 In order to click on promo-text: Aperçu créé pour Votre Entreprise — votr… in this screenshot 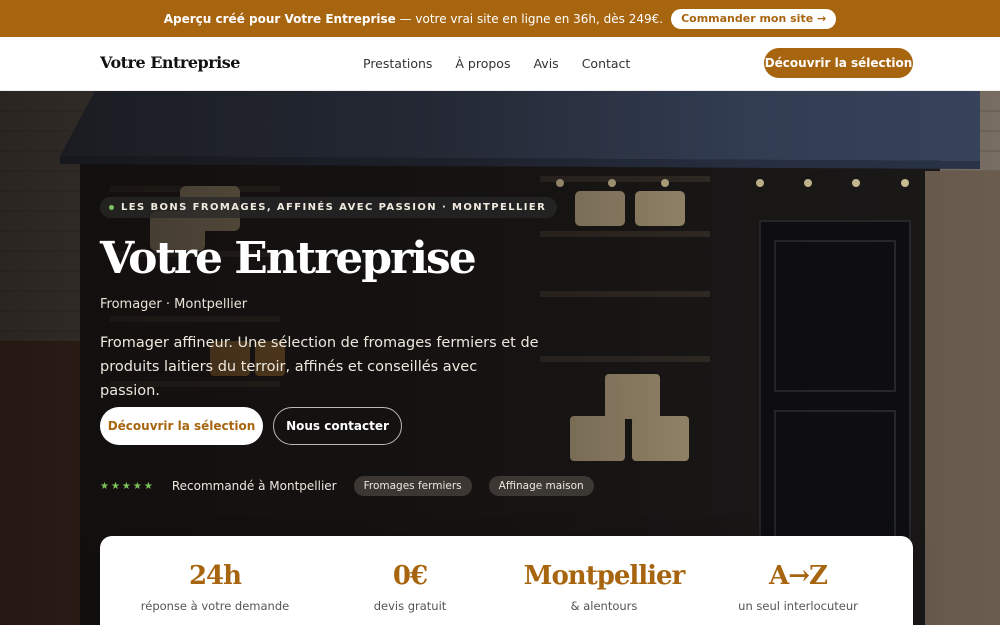, I will do `click(413, 19)`.